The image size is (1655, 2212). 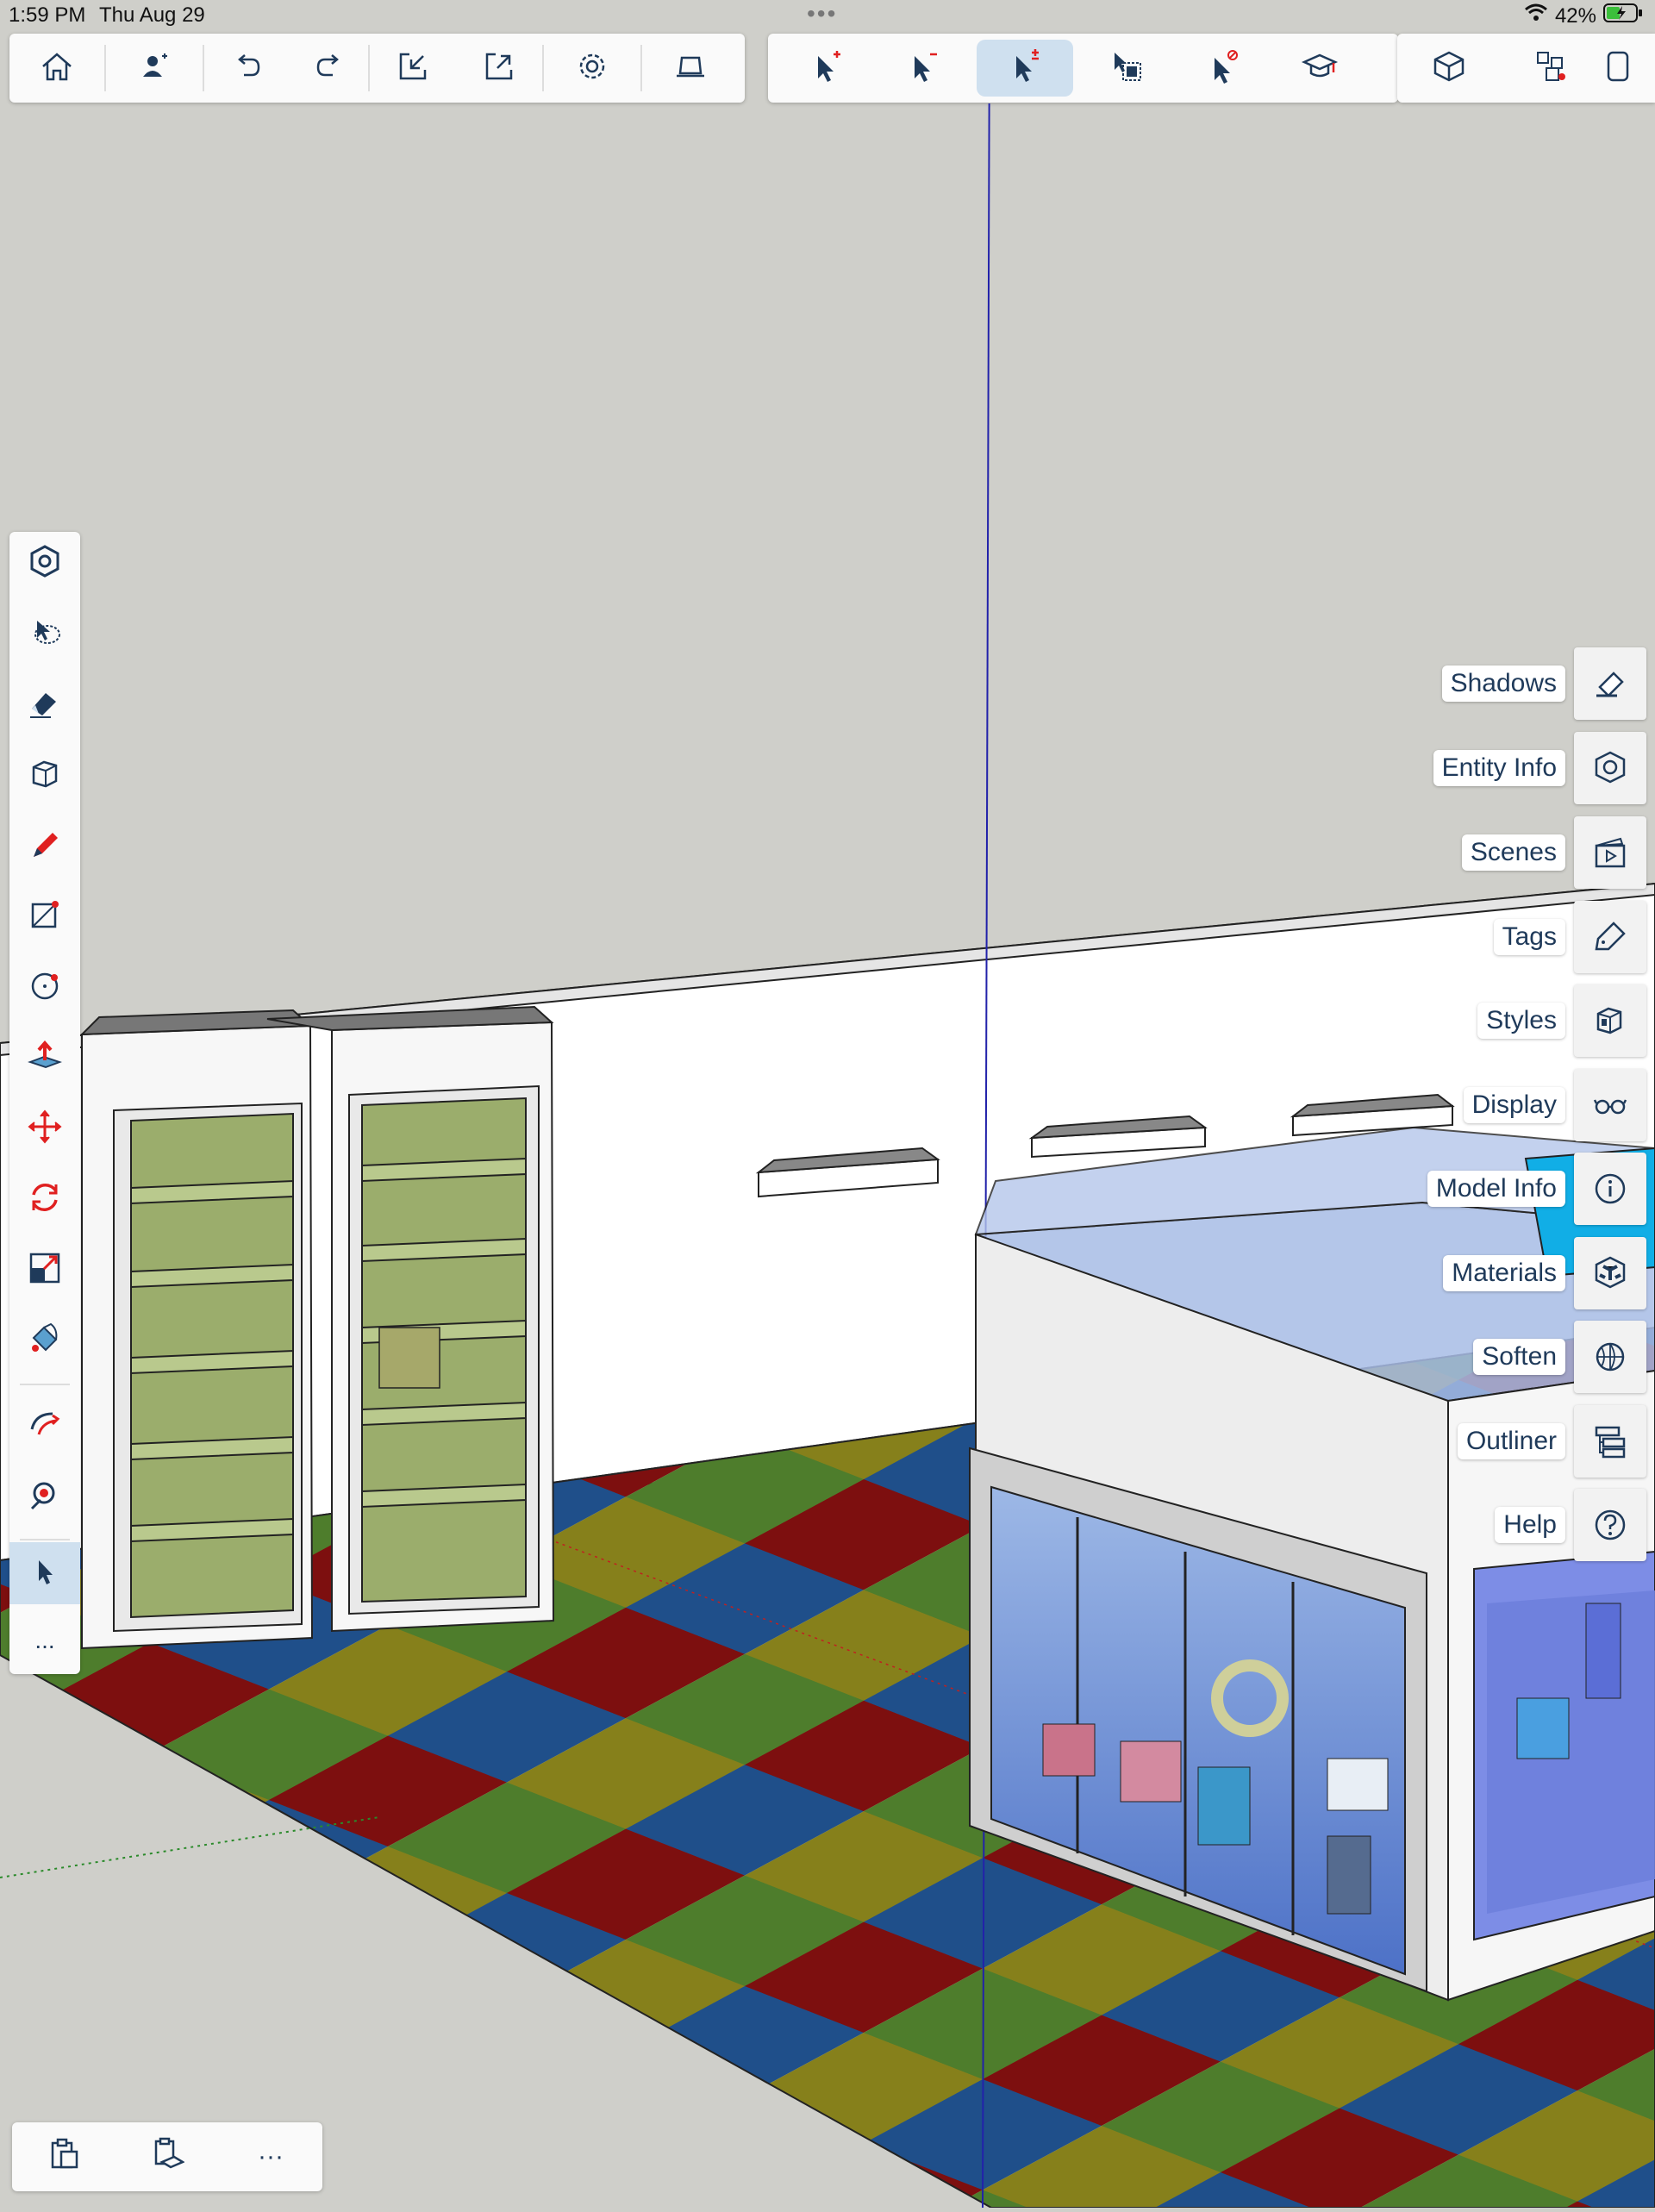 I want to click on clipboard-button, so click(x=64, y=2156).